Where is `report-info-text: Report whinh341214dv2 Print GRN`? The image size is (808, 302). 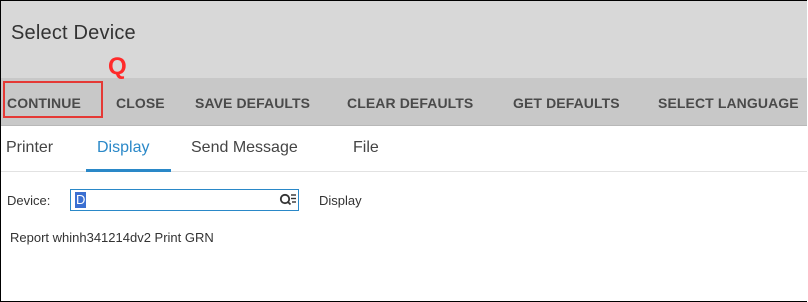
report-info-text: Report whinh341214dv2 Print GRN is located at coordinates (112, 237).